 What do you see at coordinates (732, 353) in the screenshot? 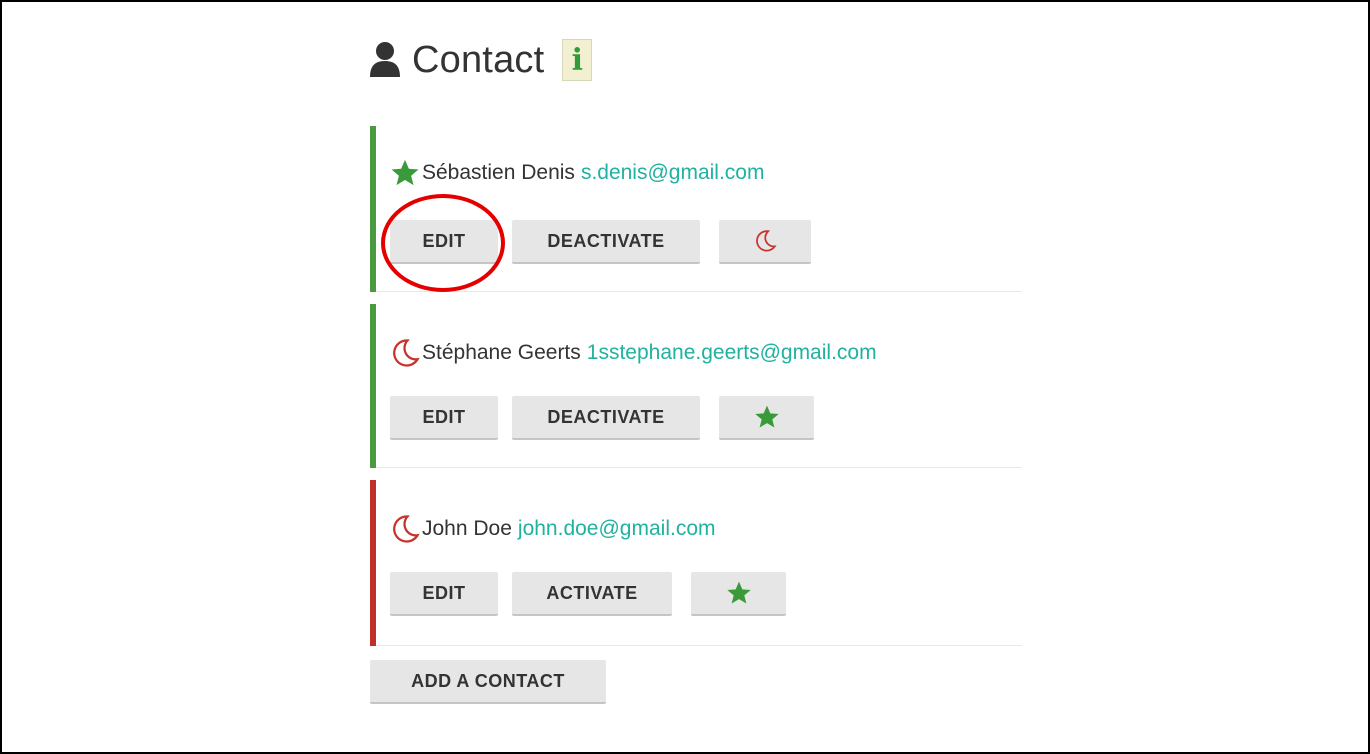
I see `contact-email: 1sstephane.geerts@gmail.com` at bounding box center [732, 353].